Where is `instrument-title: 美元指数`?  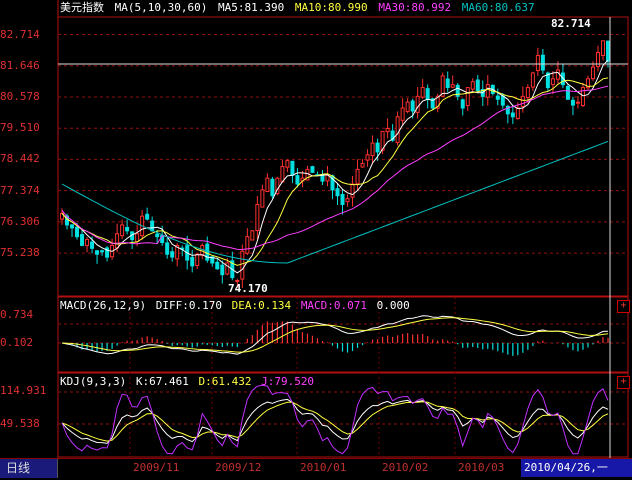
instrument-title: 美元指数 is located at coordinates (82, 7).